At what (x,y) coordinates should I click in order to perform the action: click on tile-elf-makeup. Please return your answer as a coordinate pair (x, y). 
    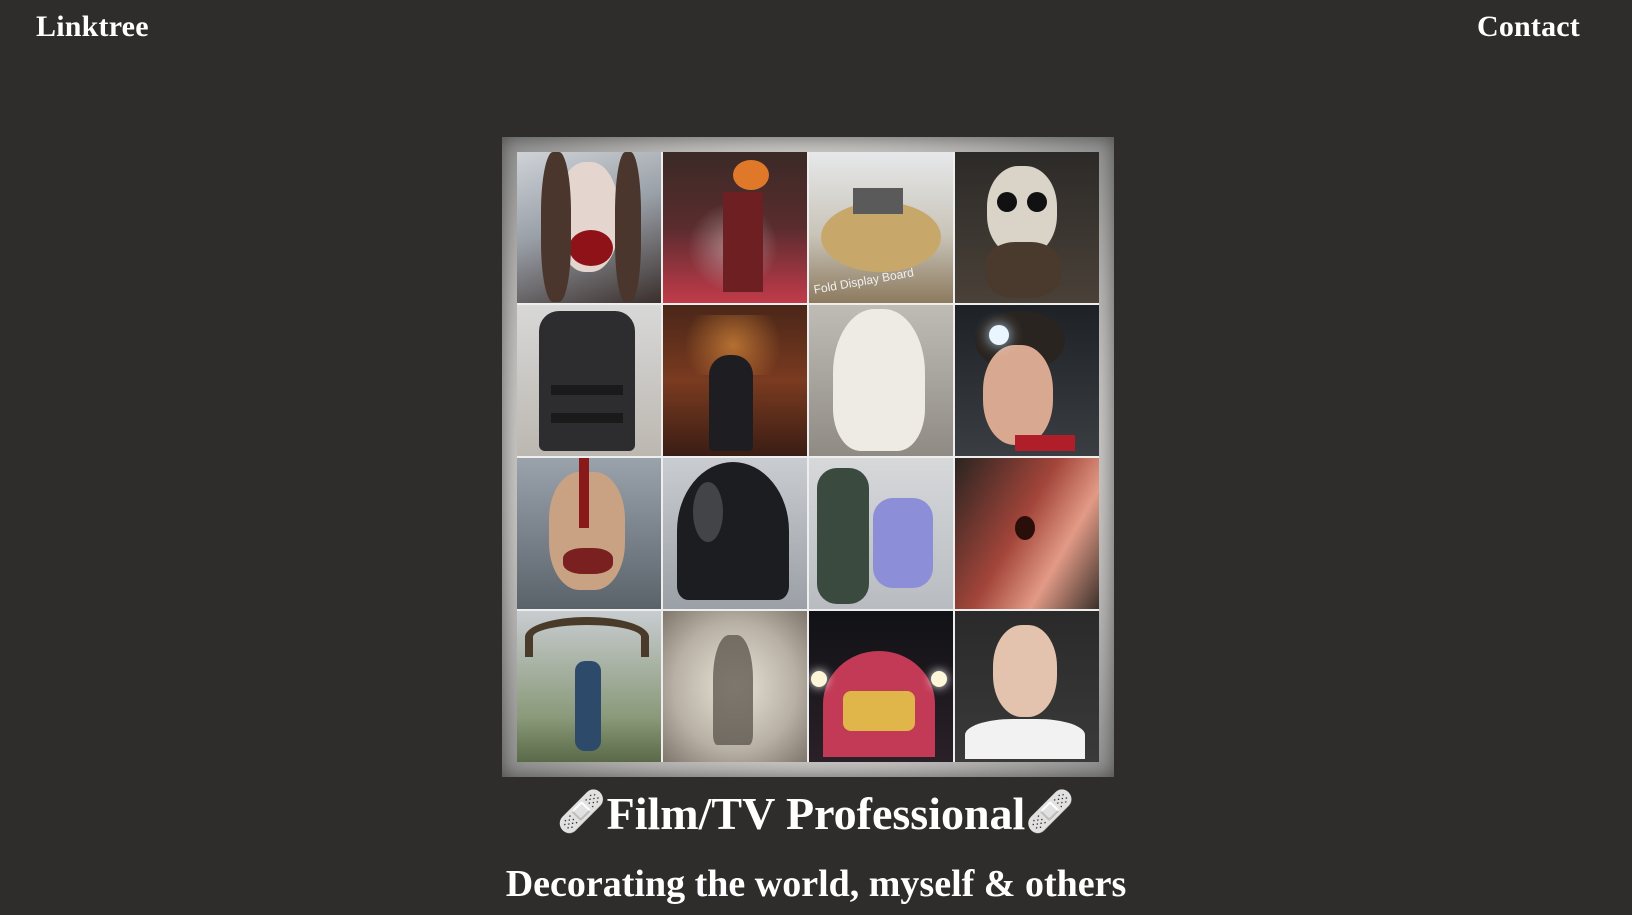
    Looking at the image, I should click on (1027, 380).